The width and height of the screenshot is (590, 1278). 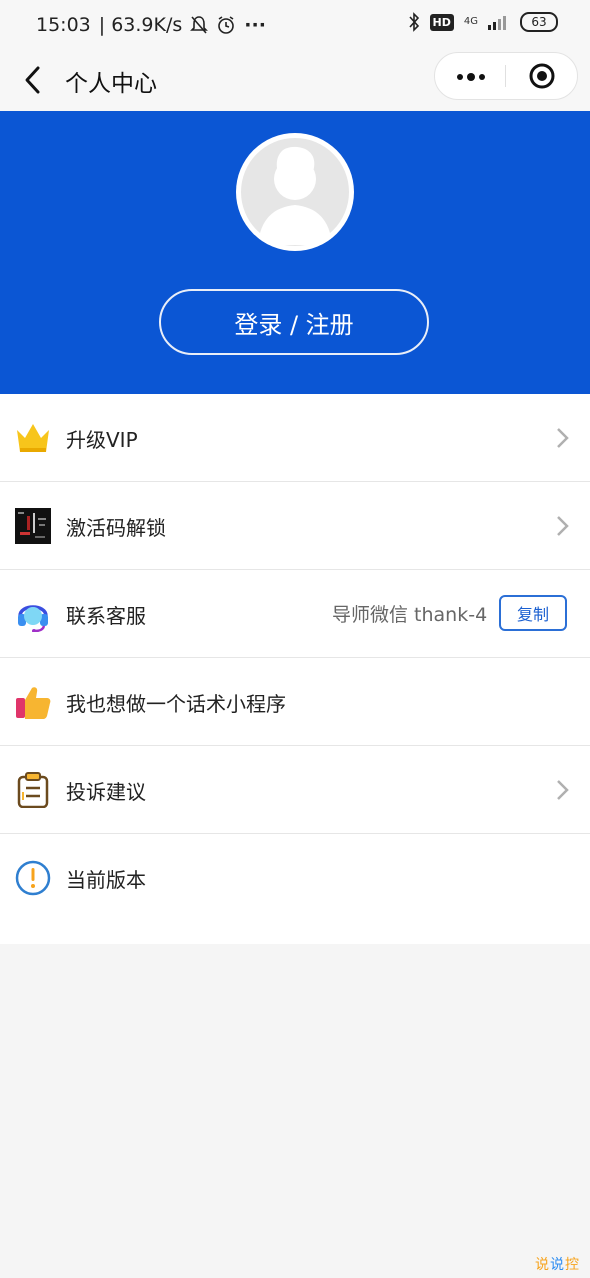 I want to click on status-bar: 15:03 | 63.9K/s ··· HD 4G 63, so click(x=295, y=25).